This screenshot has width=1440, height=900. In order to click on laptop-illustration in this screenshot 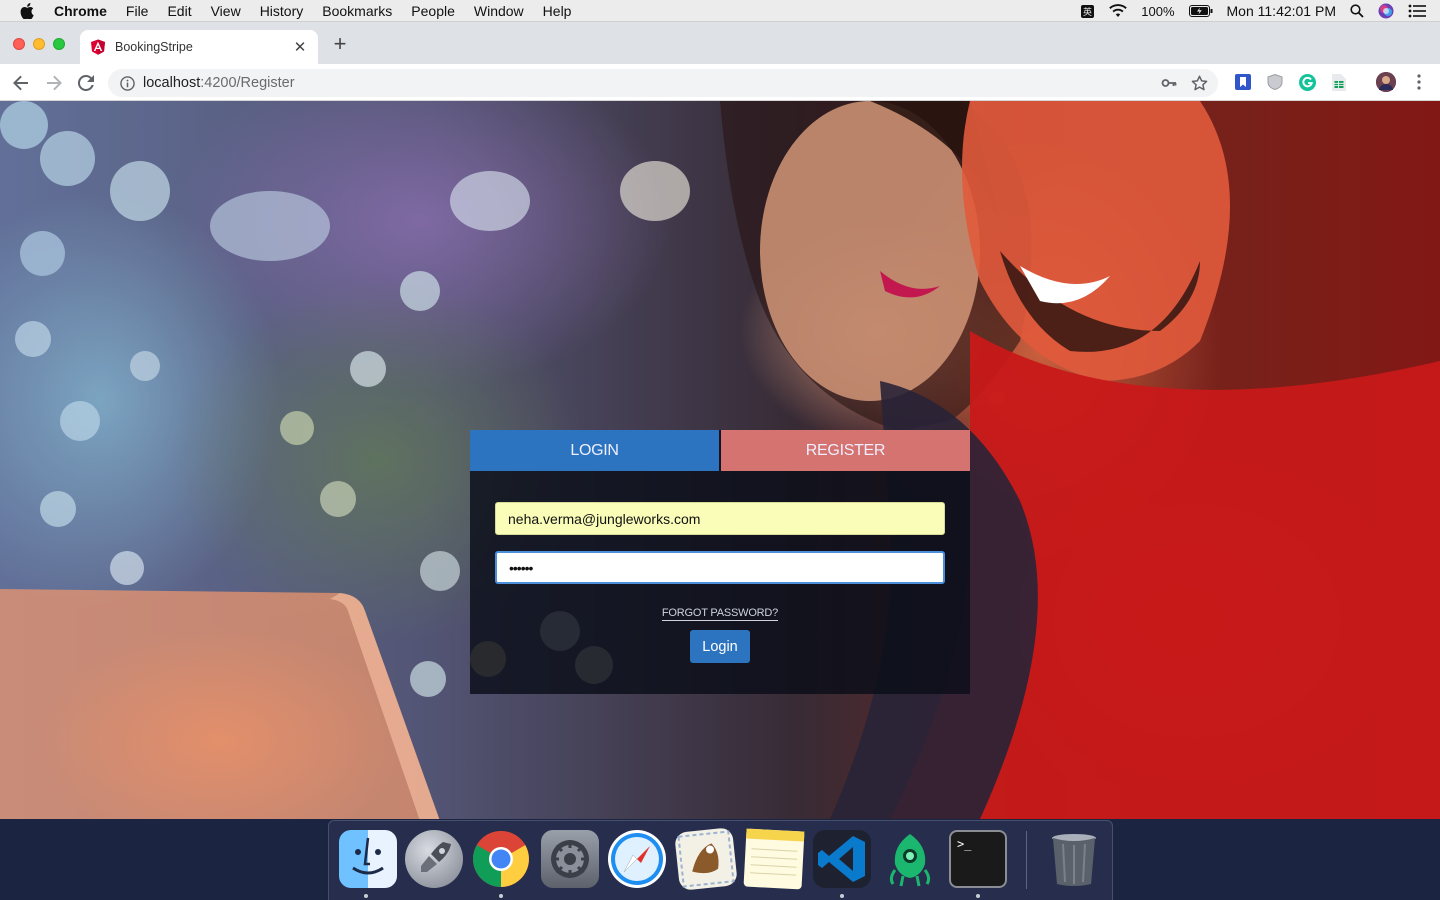, I will do `click(220, 704)`.